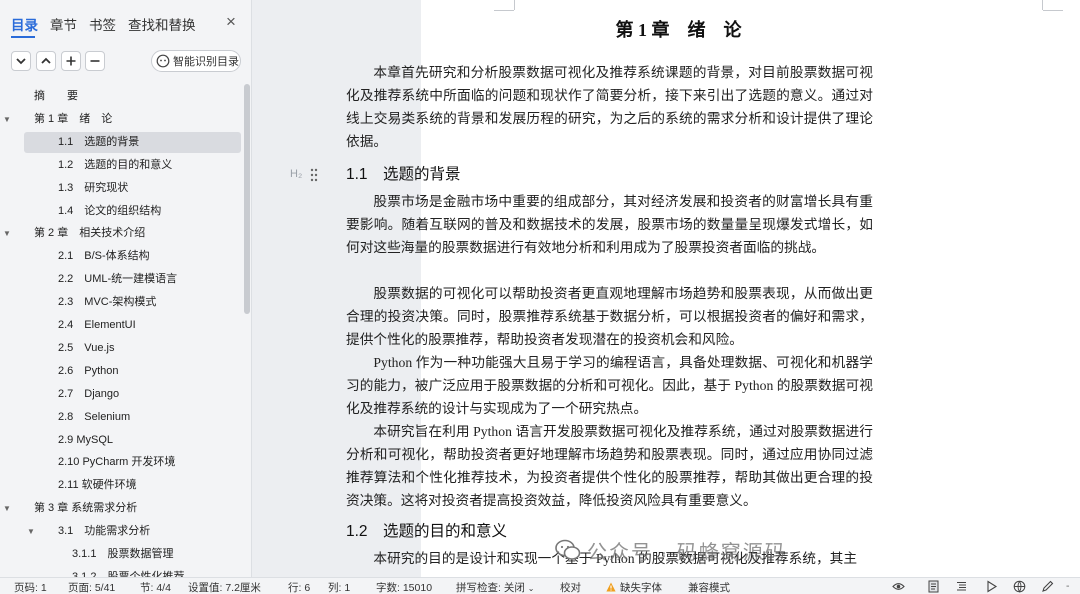  What do you see at coordinates (132, 440) in the screenshot?
I see `toc-item: 2.9 MySQL` at bounding box center [132, 440].